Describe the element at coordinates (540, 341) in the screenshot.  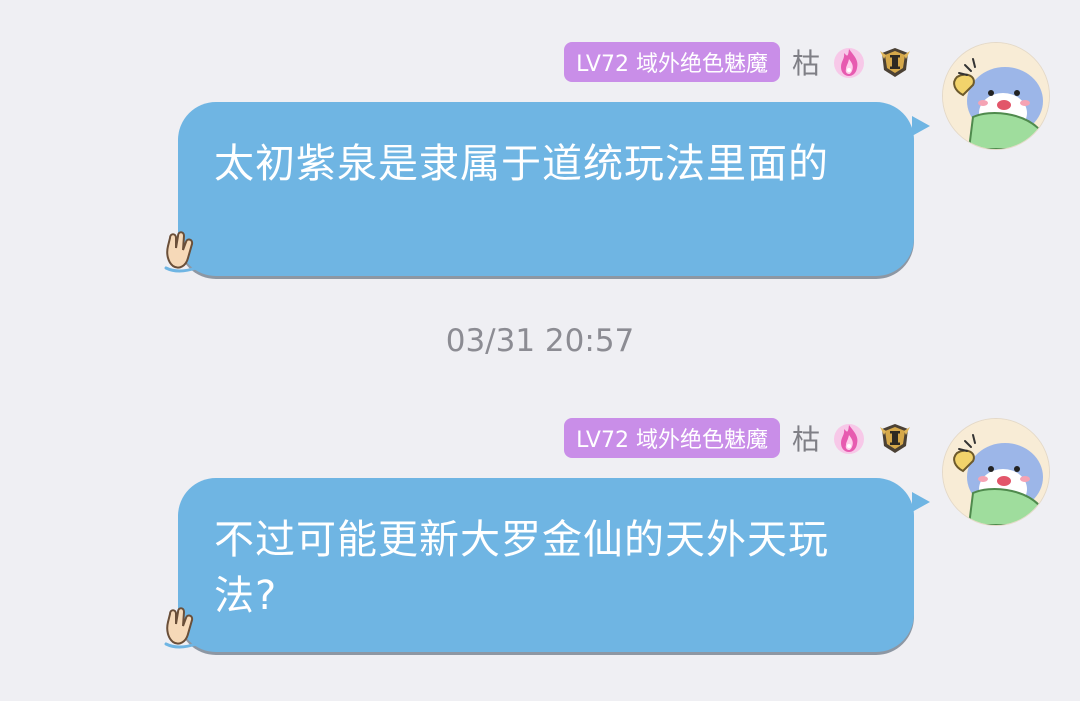
I see `message-timestamp: 03/31 20:57` at that location.